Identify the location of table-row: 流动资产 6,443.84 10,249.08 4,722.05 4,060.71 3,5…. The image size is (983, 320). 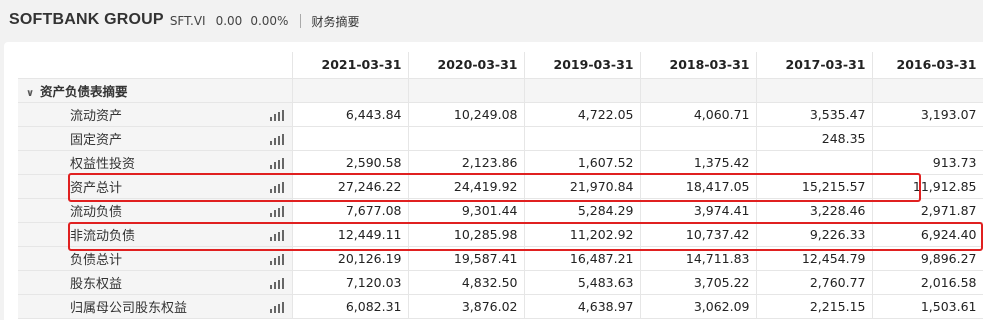
(500, 114).